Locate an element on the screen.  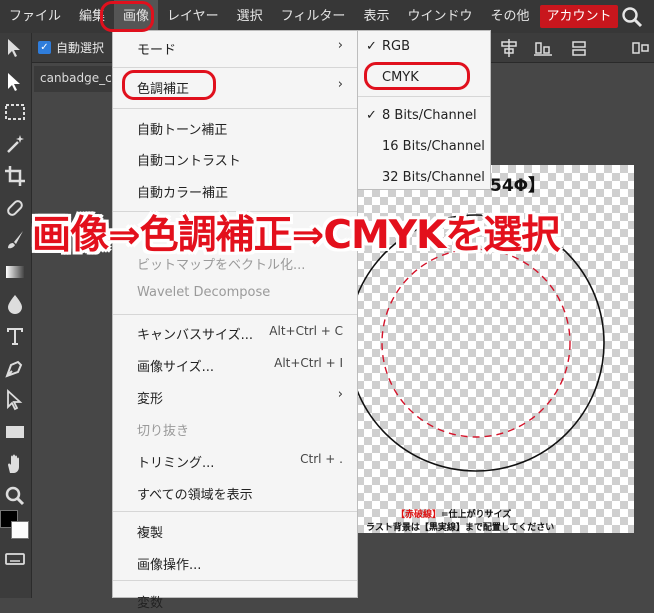
menu-item-canvas-size: キャンバスサイズ... Alt+Ctrl + C is located at coordinates (235, 332).